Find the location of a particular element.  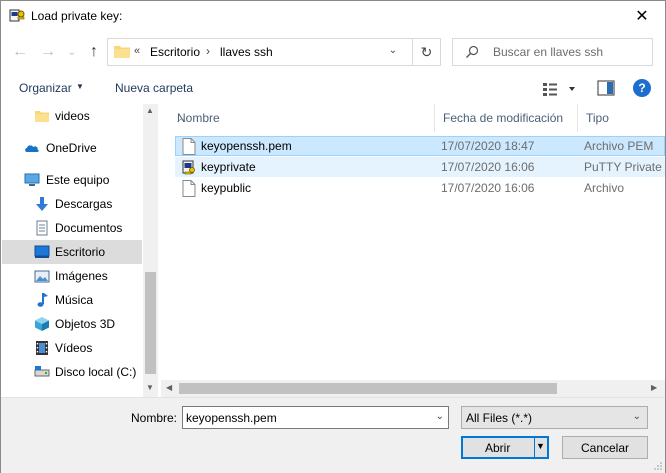

close-button: ✕ is located at coordinates (642, 16).